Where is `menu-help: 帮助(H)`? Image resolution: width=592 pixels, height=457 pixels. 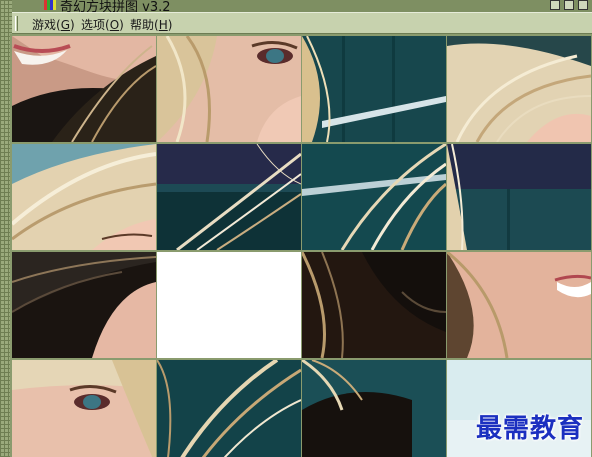 menu-help: 帮助(H) is located at coordinates (151, 24).